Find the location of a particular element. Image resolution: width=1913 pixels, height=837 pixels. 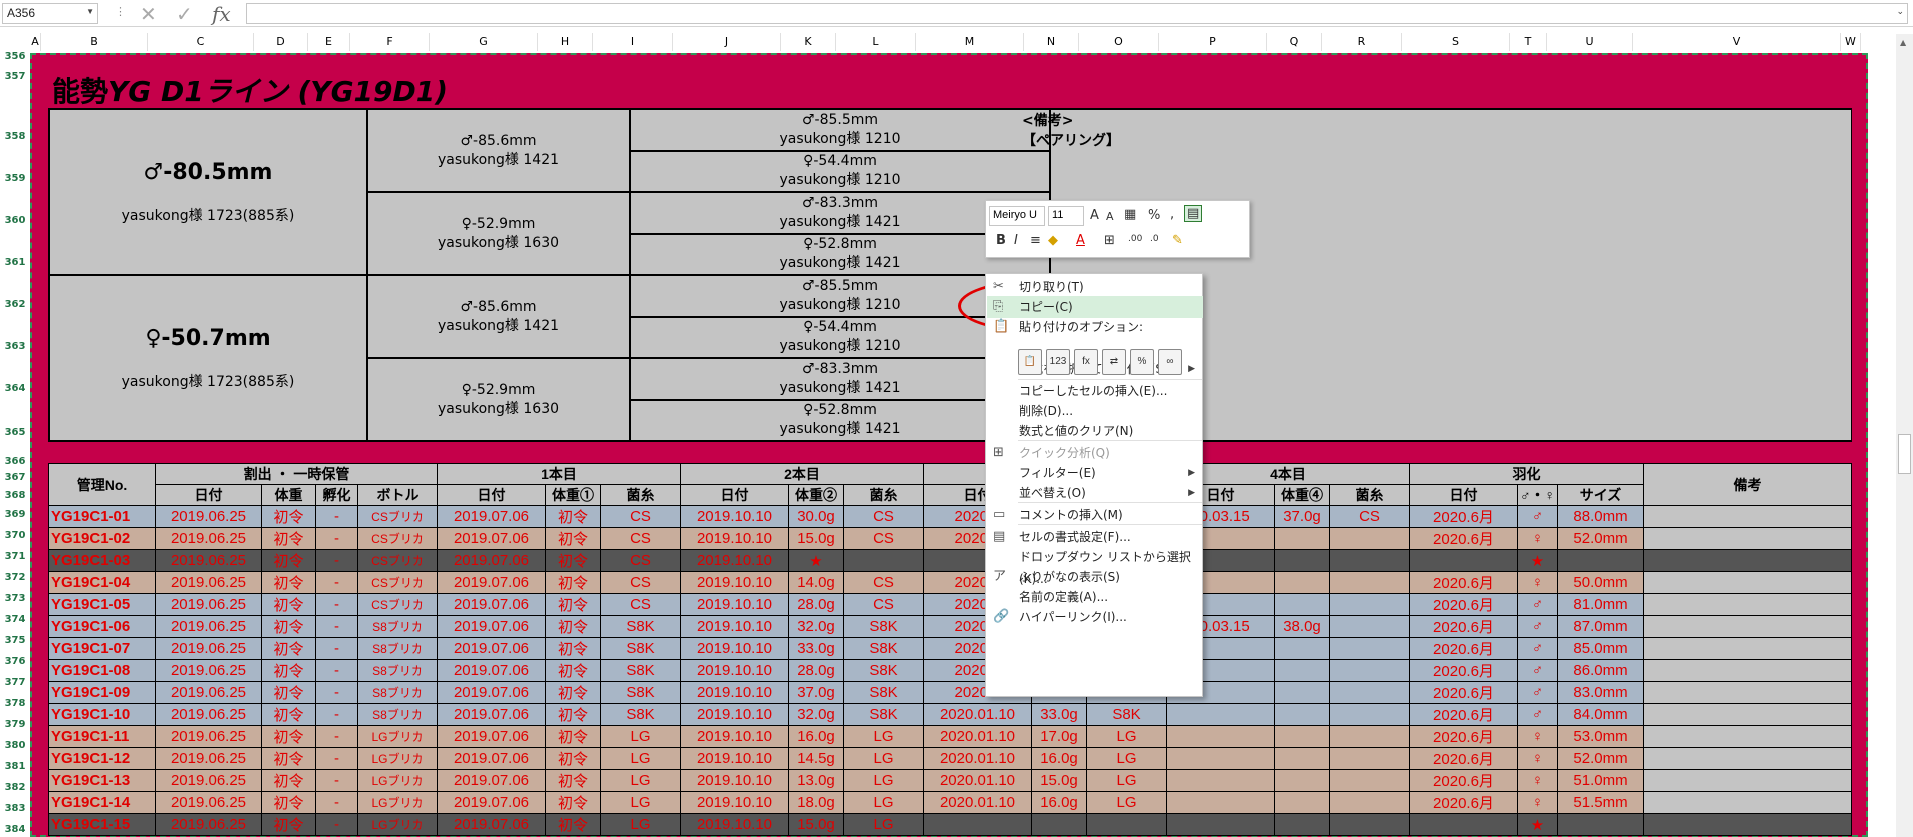

table-cell: CSブリカ is located at coordinates (397, 604).